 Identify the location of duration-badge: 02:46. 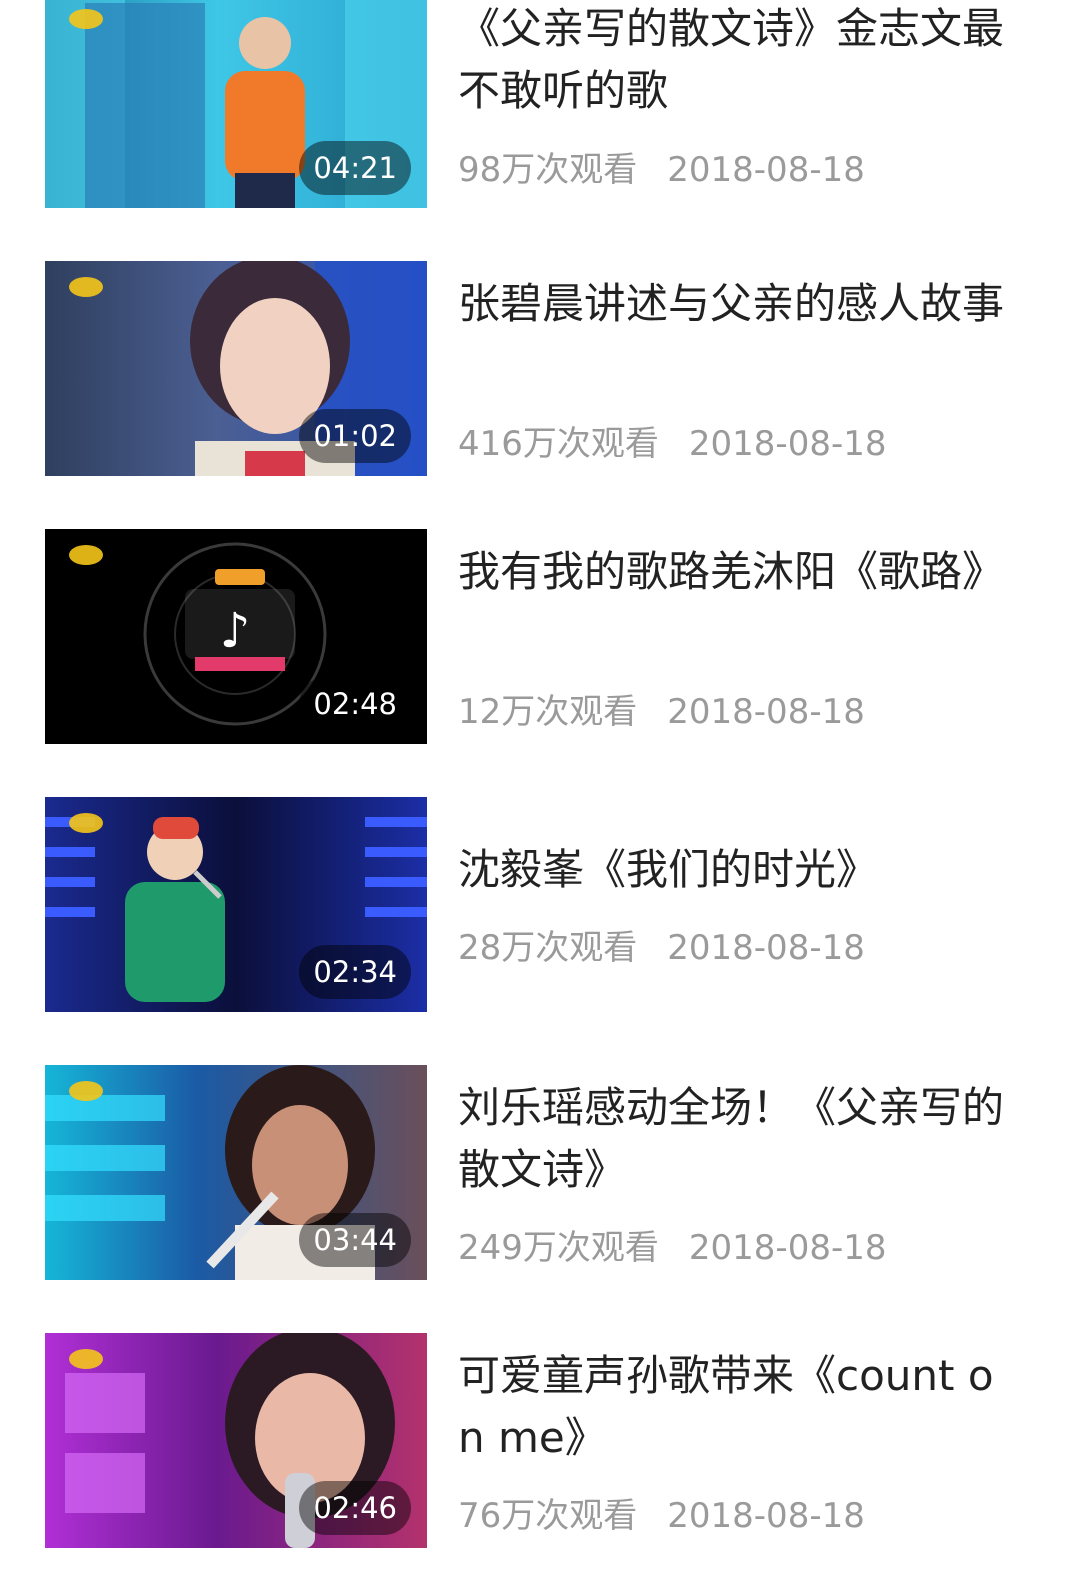
(355, 1508).